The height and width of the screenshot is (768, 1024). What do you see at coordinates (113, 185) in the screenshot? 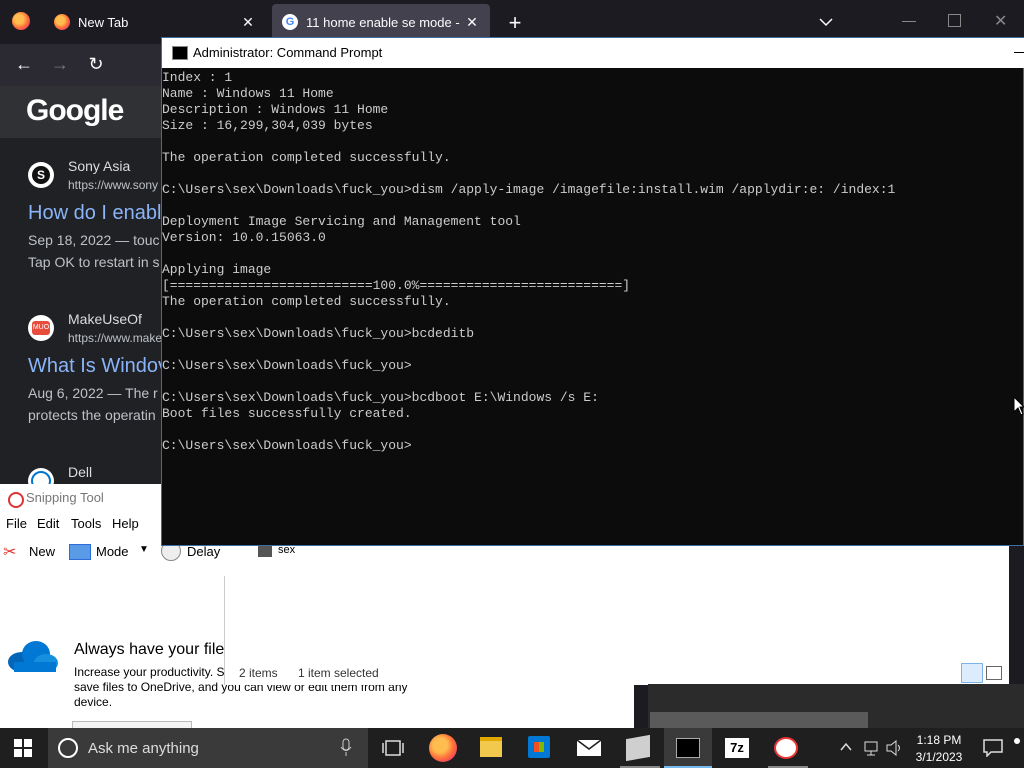
I see `result-url: https://www.sony` at bounding box center [113, 185].